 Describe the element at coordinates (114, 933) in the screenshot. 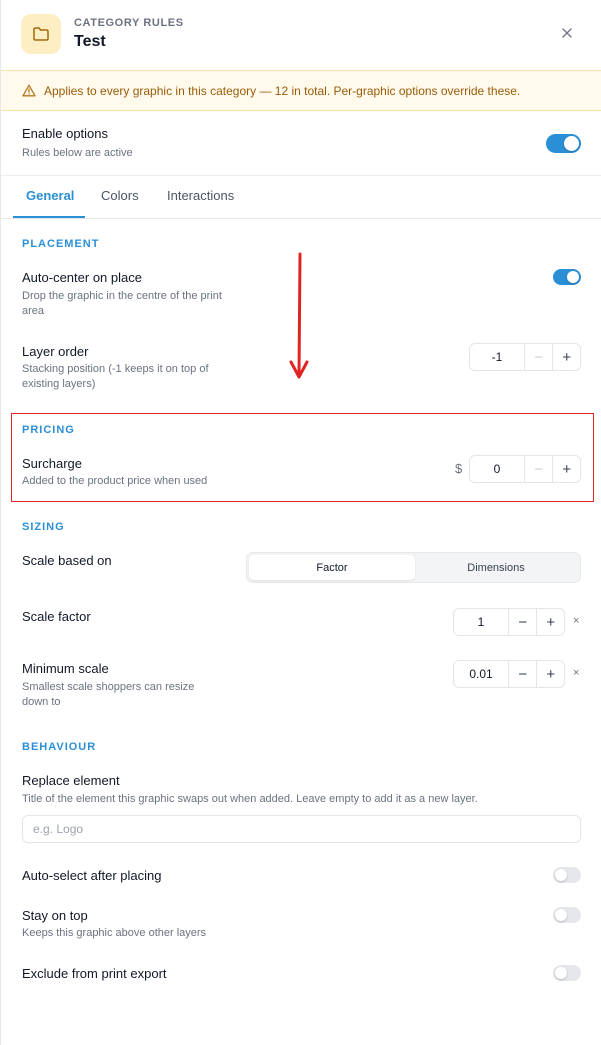

I see `stay-on-top-sub: Keeps this graphic above other layers` at that location.